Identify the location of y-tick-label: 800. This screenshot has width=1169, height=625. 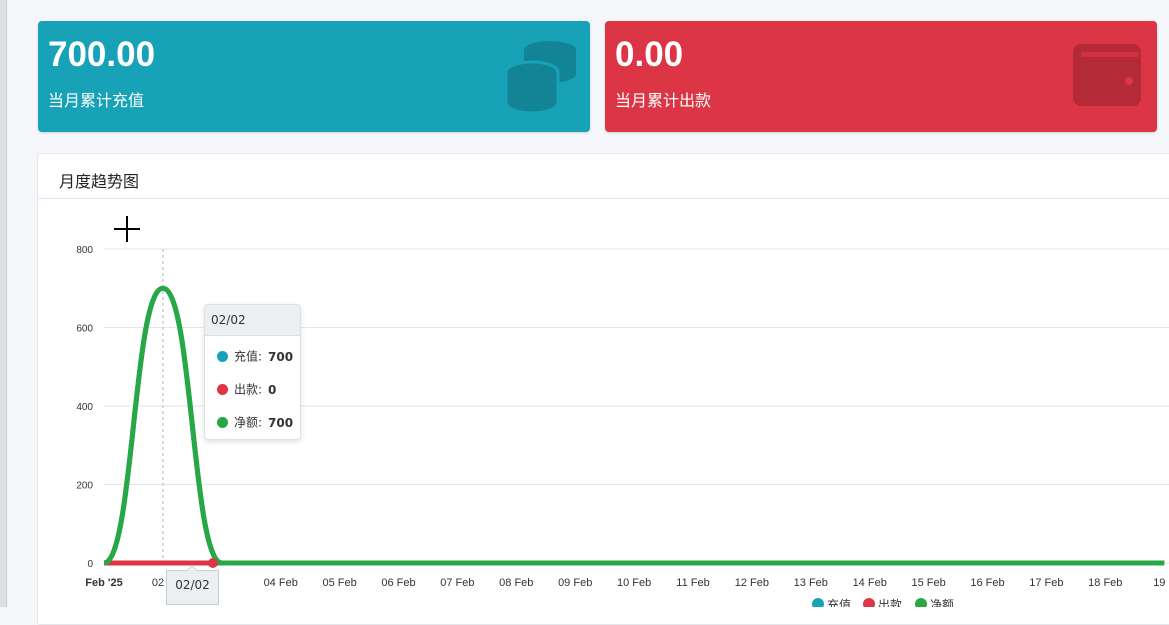
(84, 250).